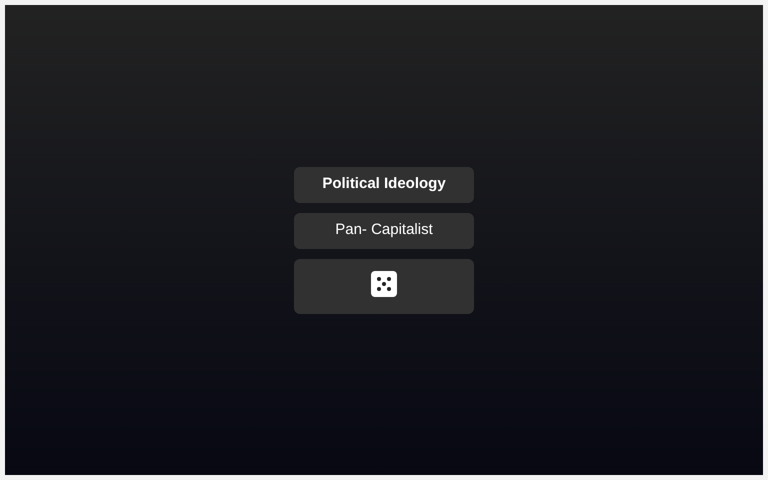 This screenshot has height=480, width=768. Describe the element at coordinates (384, 283) in the screenshot. I see `dice-icon` at that location.